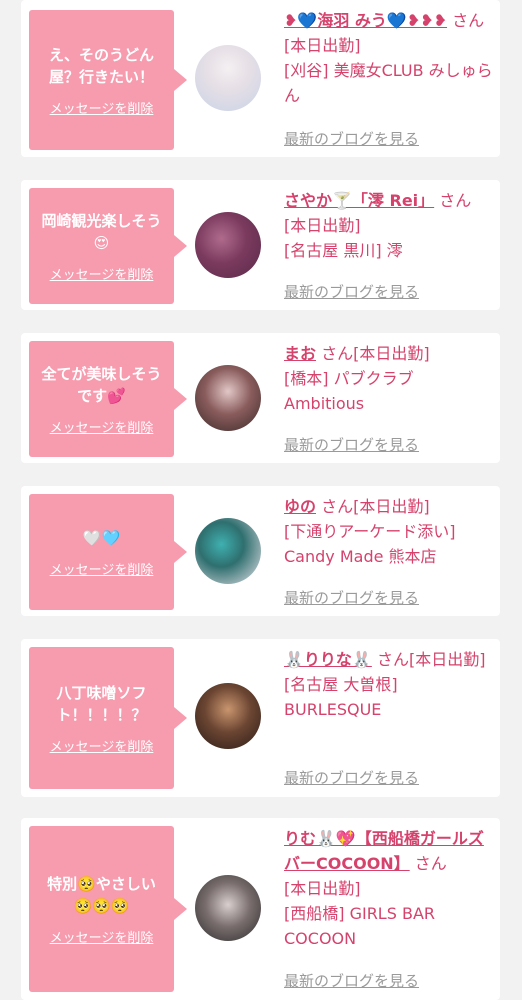 This screenshot has height=1000, width=522. What do you see at coordinates (101, 894) in the screenshot?
I see `message-text: 特別🥺やさしい🥺🥺🥺` at bounding box center [101, 894].